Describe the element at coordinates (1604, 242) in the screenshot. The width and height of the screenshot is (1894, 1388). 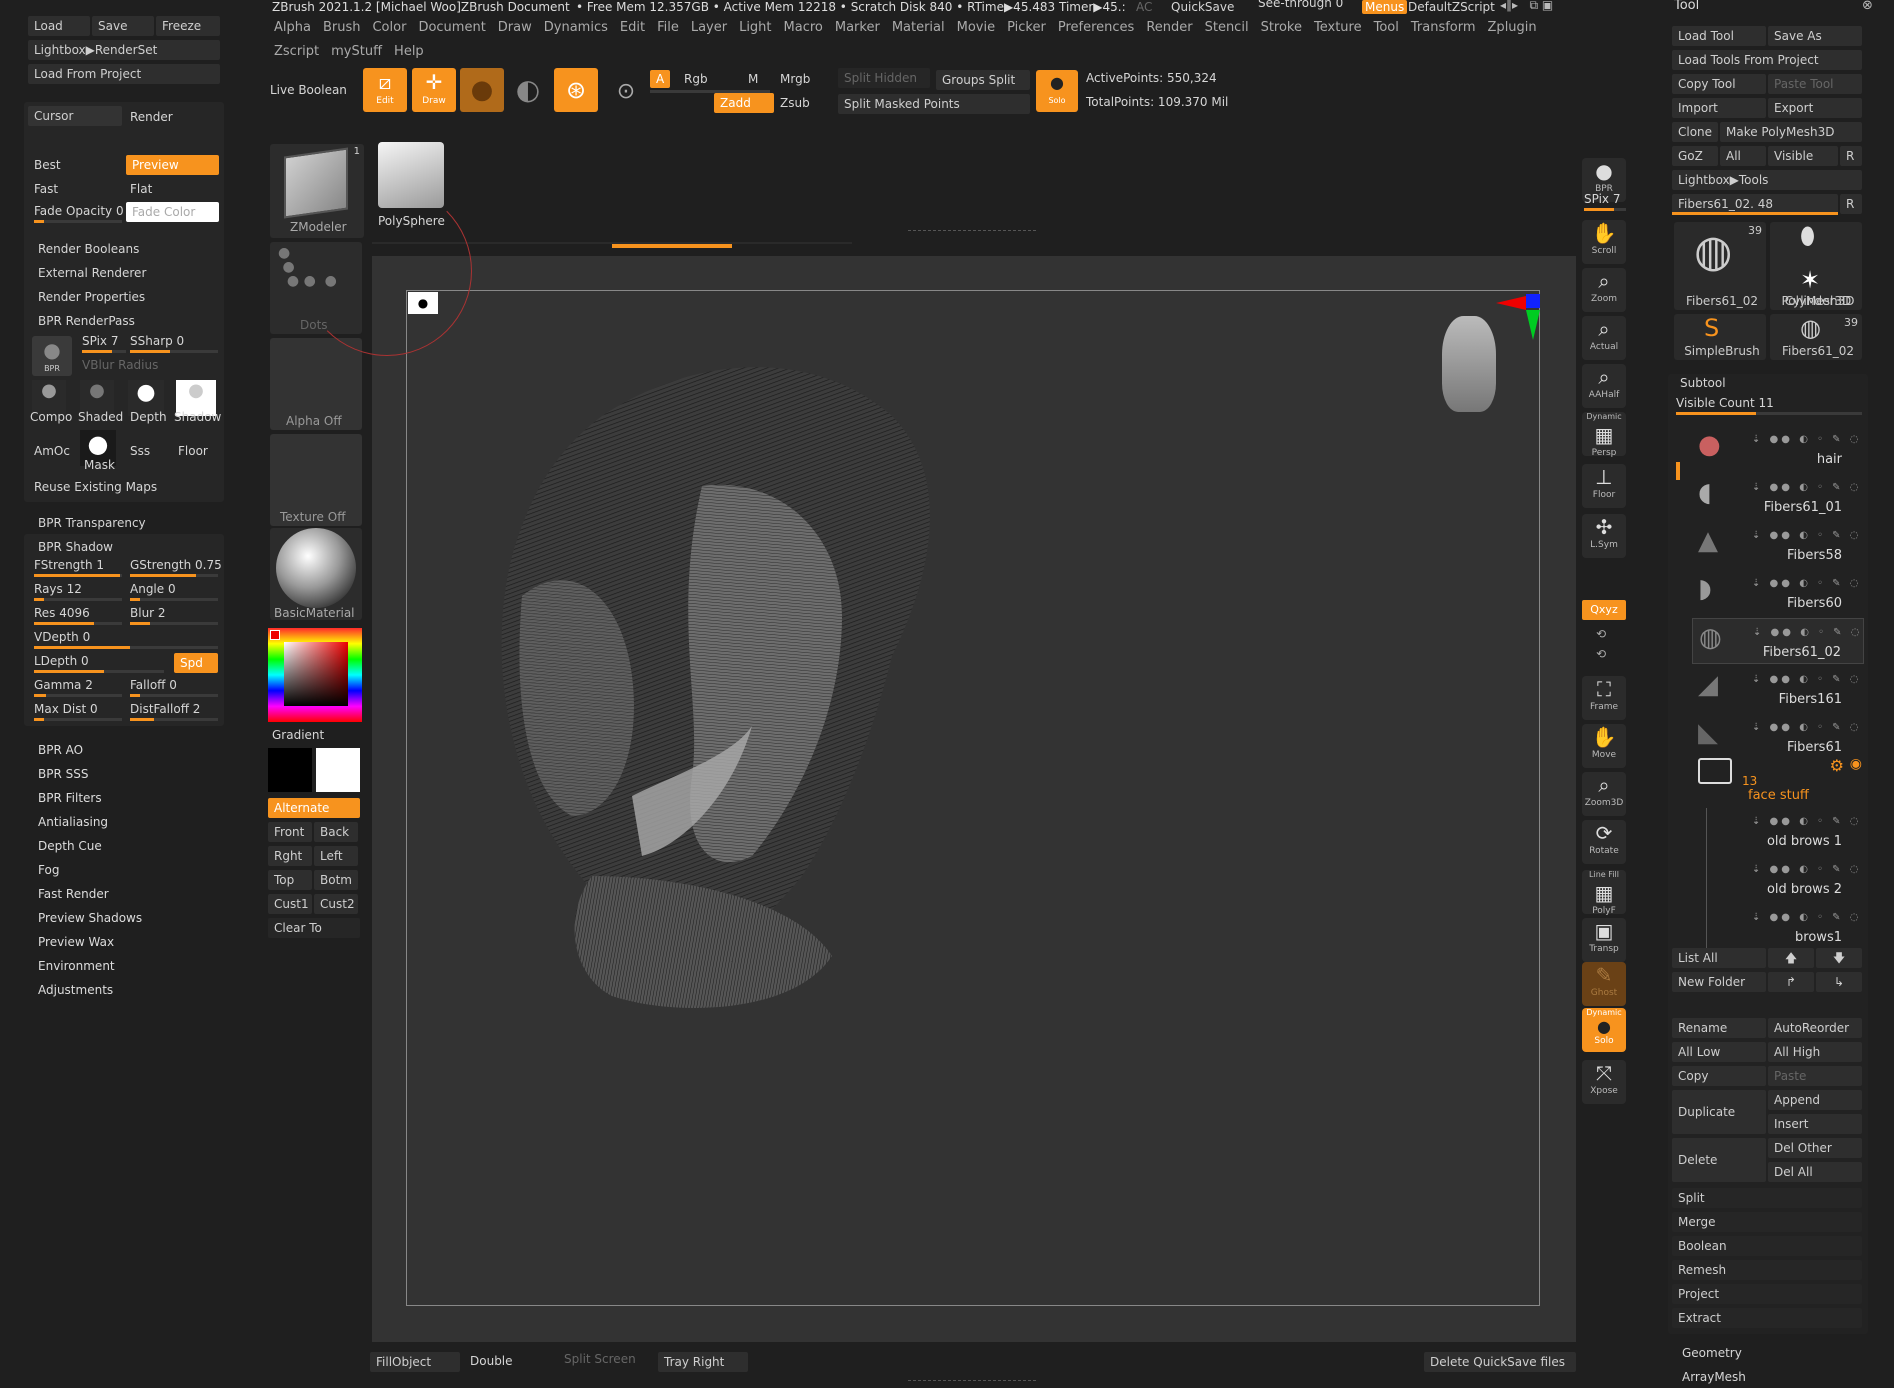
I see `scroll-button: ✋ Scroll` at that location.